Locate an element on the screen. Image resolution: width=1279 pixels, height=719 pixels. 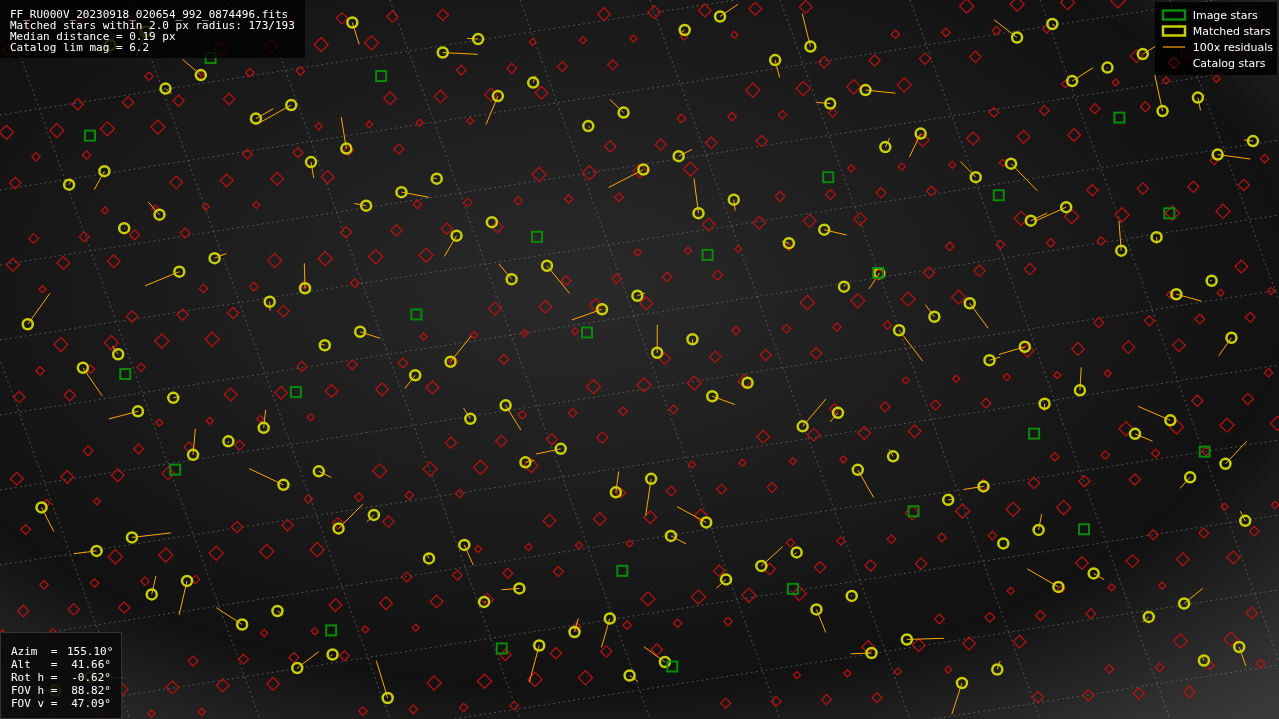
parameter-label: Alt = is located at coordinates (35, 664).